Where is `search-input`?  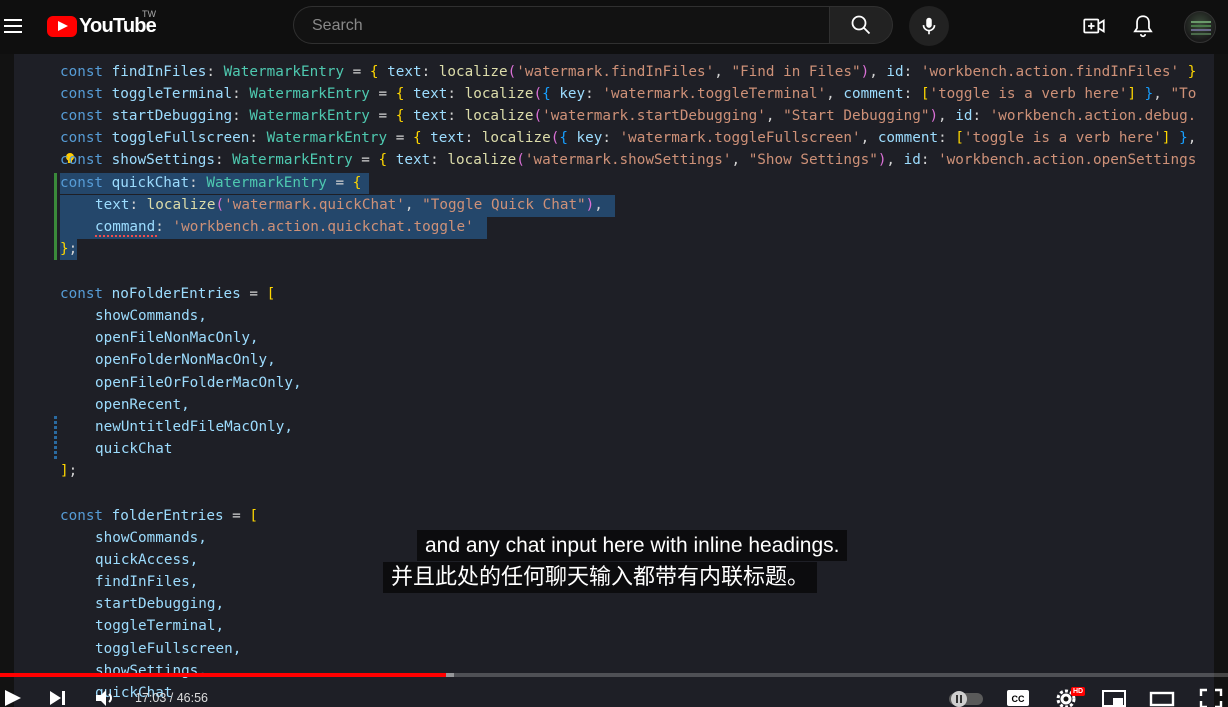
search-input is located at coordinates (562, 26).